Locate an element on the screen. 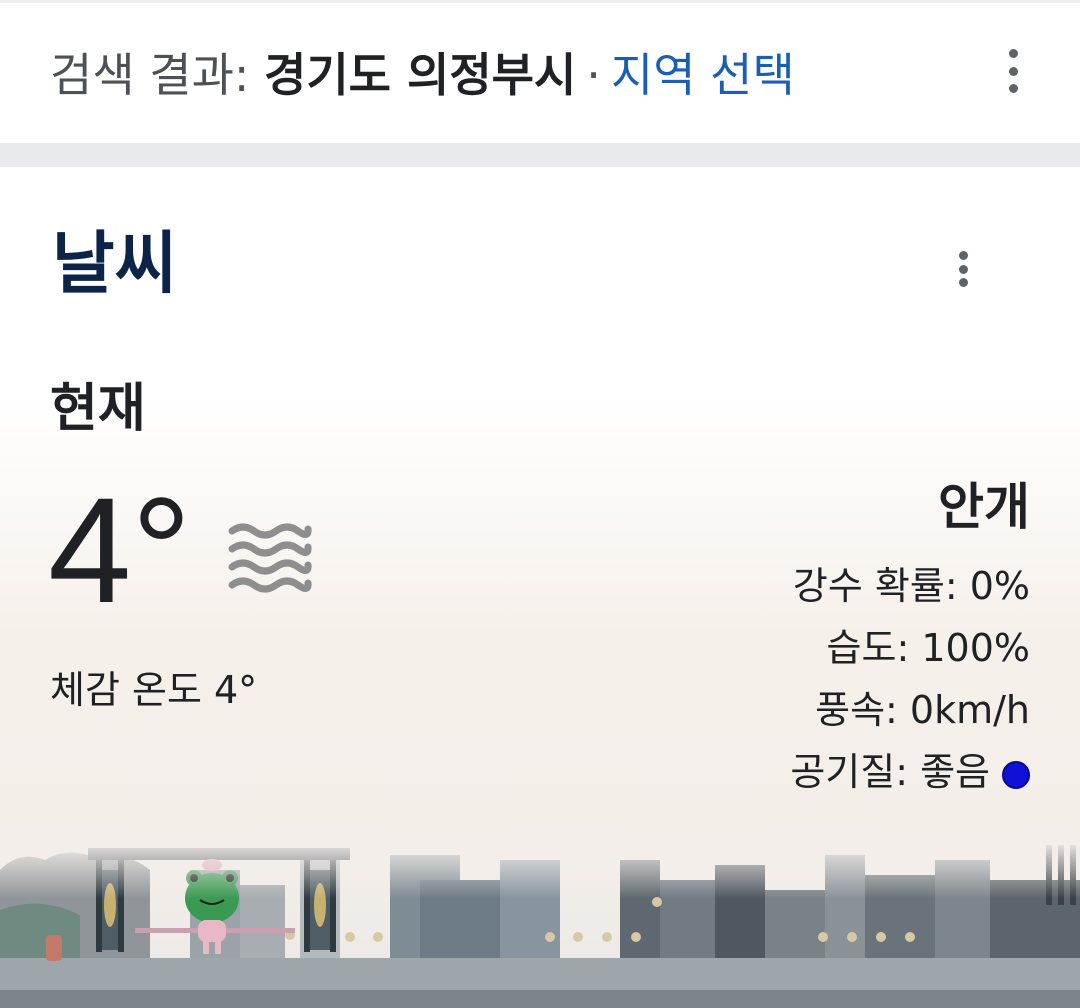  feels-like: 체감 온도 4° is located at coordinates (154, 690).